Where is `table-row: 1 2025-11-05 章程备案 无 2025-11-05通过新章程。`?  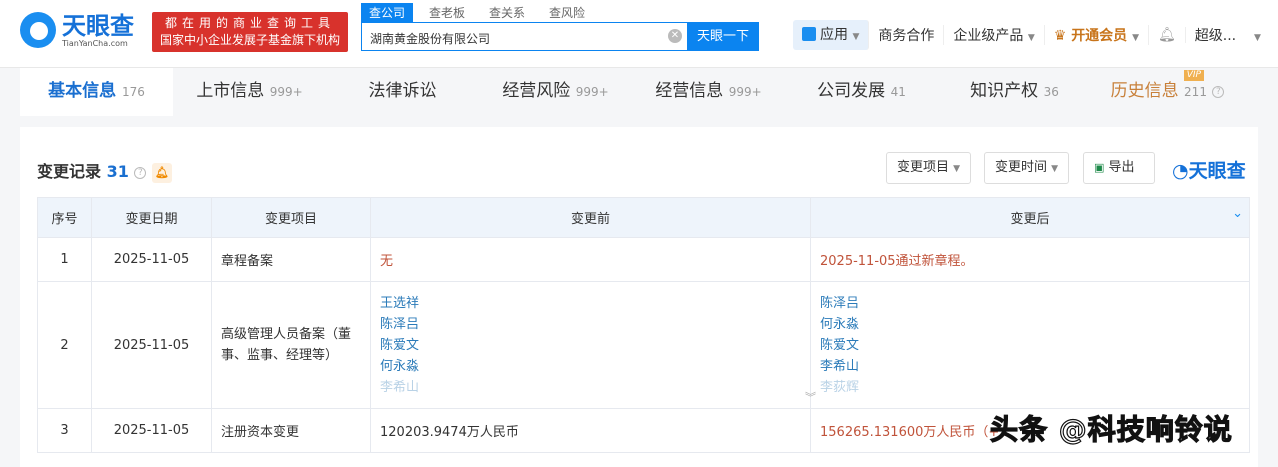
table-row: 1 2025-11-05 章程备案 无 2025-11-05通过新章程。 is located at coordinates (643, 259).